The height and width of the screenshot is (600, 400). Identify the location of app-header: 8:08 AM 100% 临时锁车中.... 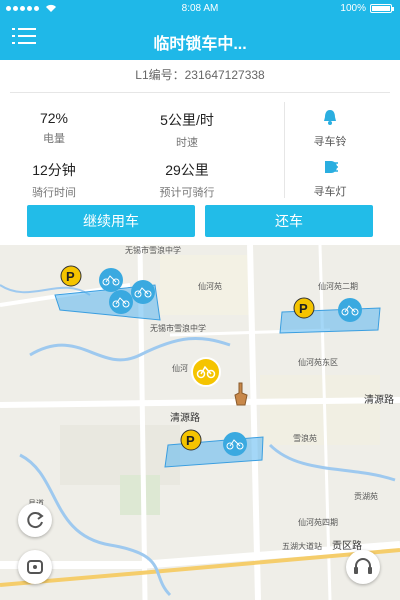
(200, 30).